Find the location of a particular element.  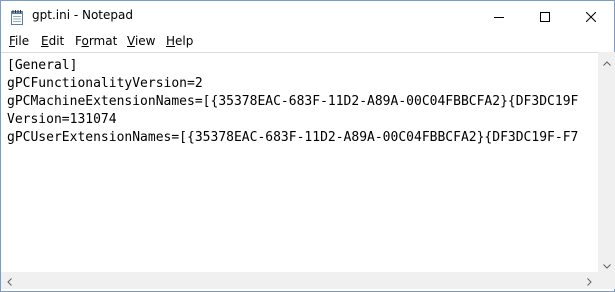

menu-file: File is located at coordinates (19, 41).